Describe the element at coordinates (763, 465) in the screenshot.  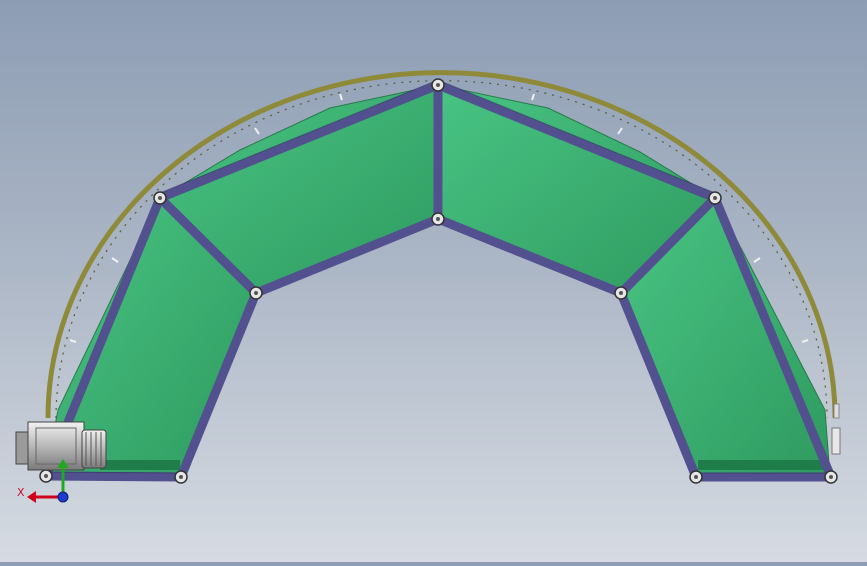
I see `belt-return-right` at that location.